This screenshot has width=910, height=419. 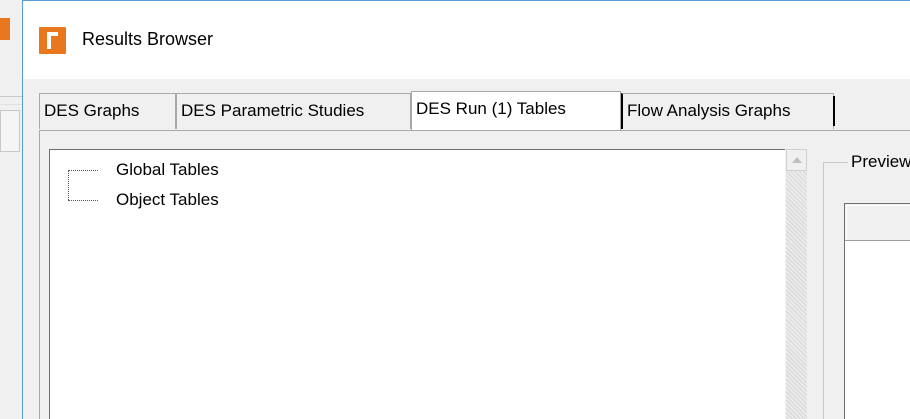 I want to click on tab-flow-analysis-graphs: Flow Analysis Graphs, so click(x=728, y=111).